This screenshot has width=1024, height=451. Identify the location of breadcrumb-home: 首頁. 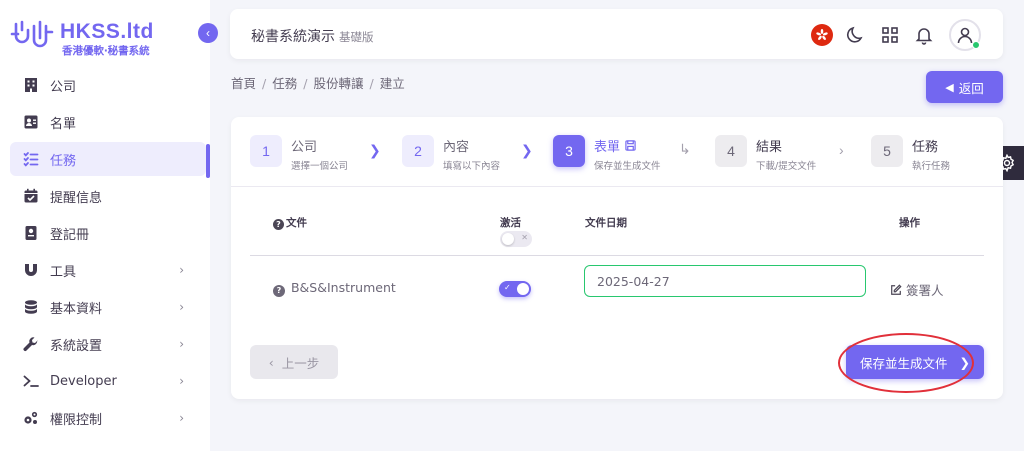
(243, 83).